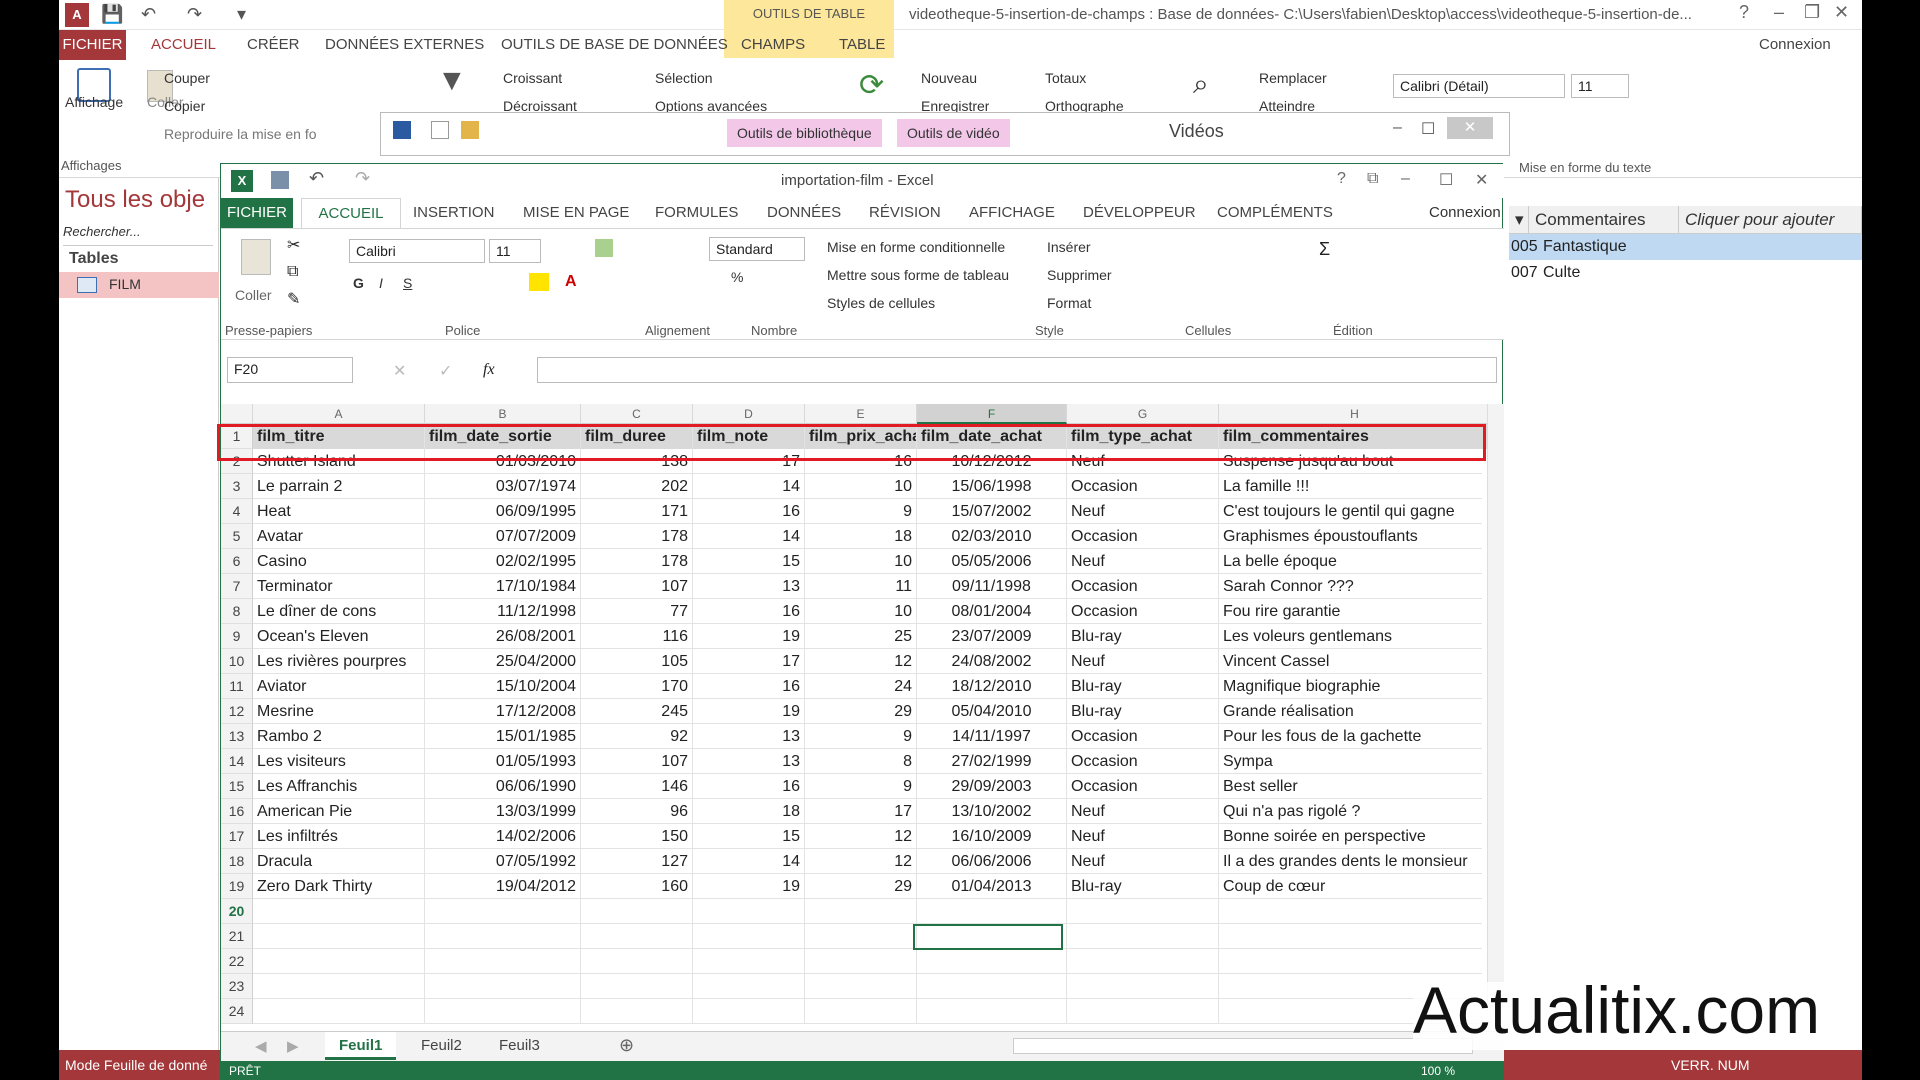  What do you see at coordinates (237, 636) in the screenshot?
I see `row-header: 9` at bounding box center [237, 636].